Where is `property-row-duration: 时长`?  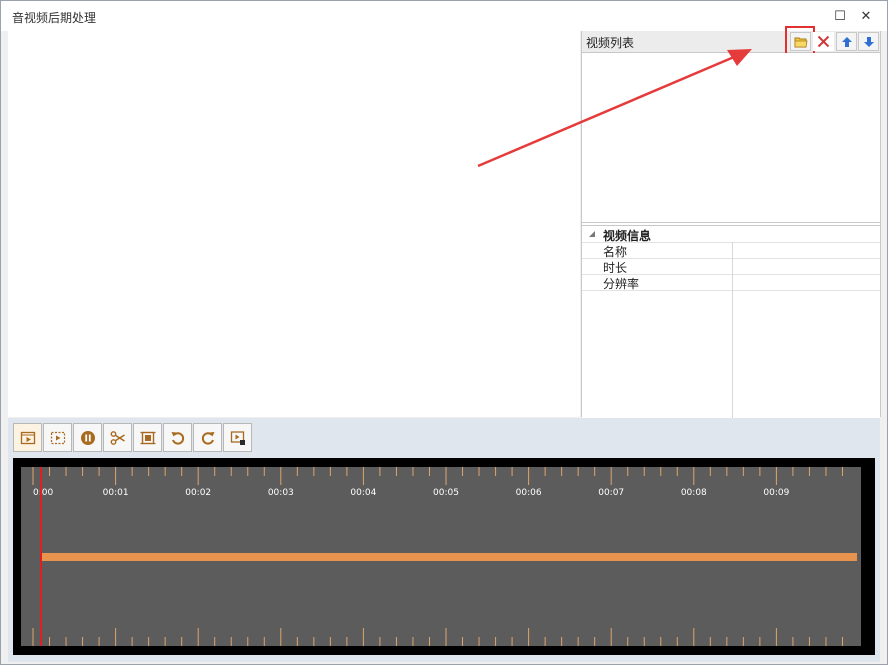
property-row-duration: 时长 is located at coordinates (731, 266).